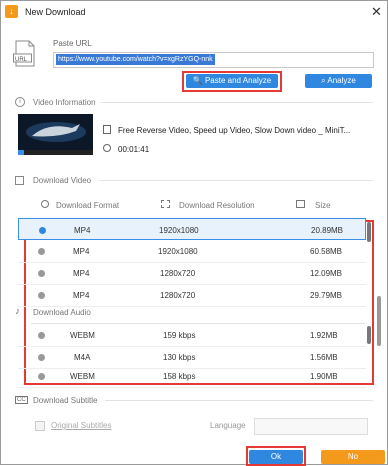 This screenshot has height=466, width=388. I want to click on analyze-label: Analyze, so click(341, 80).